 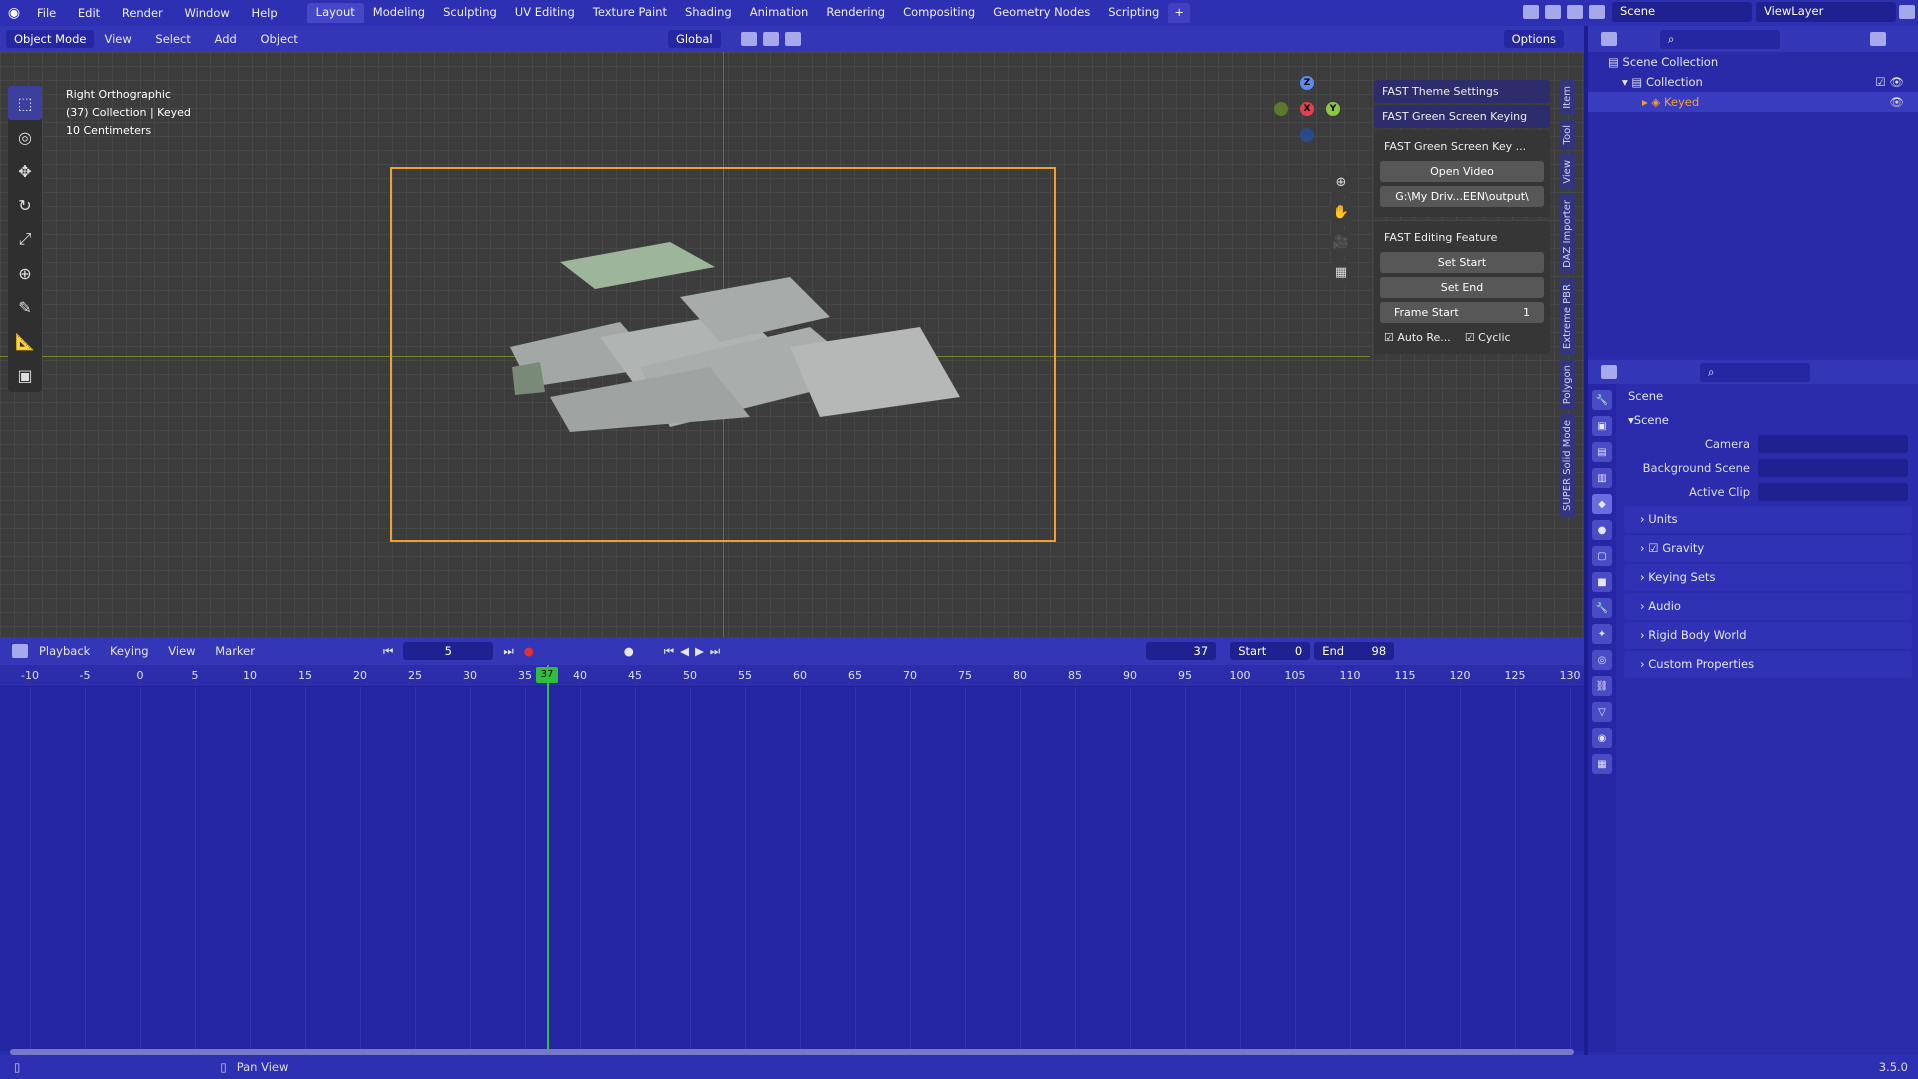 What do you see at coordinates (1307, 83) in the screenshot?
I see `gizmo-z-icon: Z` at bounding box center [1307, 83].